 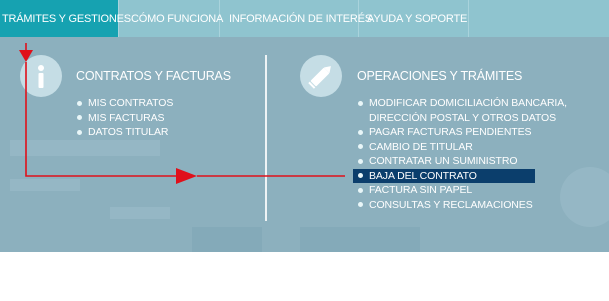 I want to click on menu-item-label: PAGAR FACTURAS PENDIENTES, so click(x=450, y=132).